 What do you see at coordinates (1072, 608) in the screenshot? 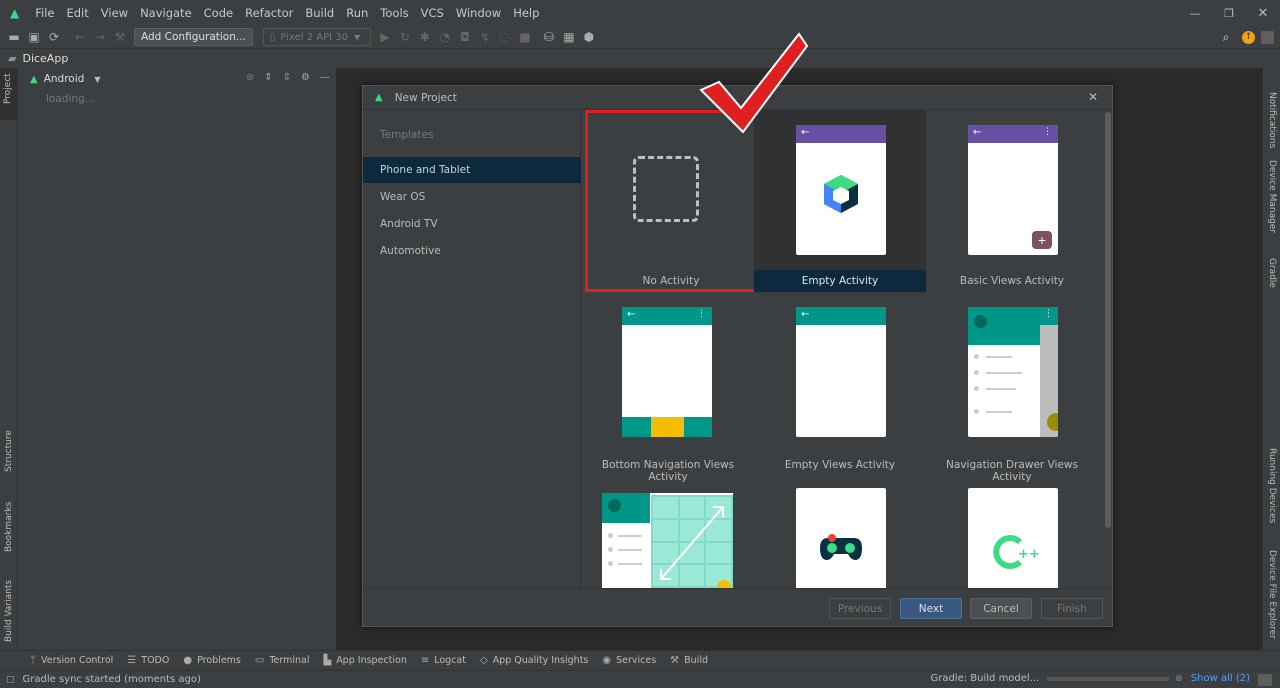
I see `finish-button: Finish` at bounding box center [1072, 608].